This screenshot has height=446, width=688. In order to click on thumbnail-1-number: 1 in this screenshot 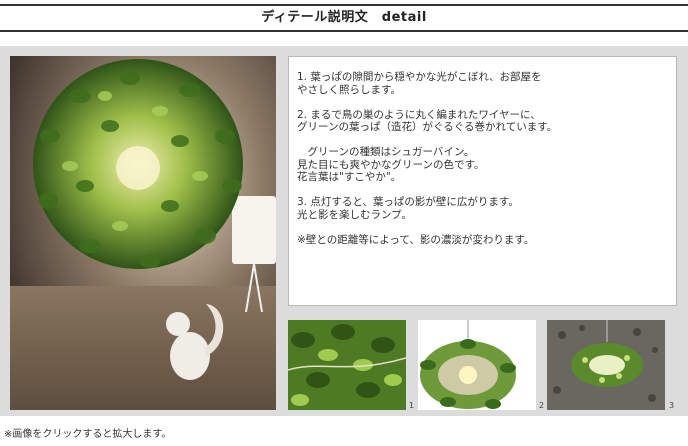, I will do `click(412, 405)`.